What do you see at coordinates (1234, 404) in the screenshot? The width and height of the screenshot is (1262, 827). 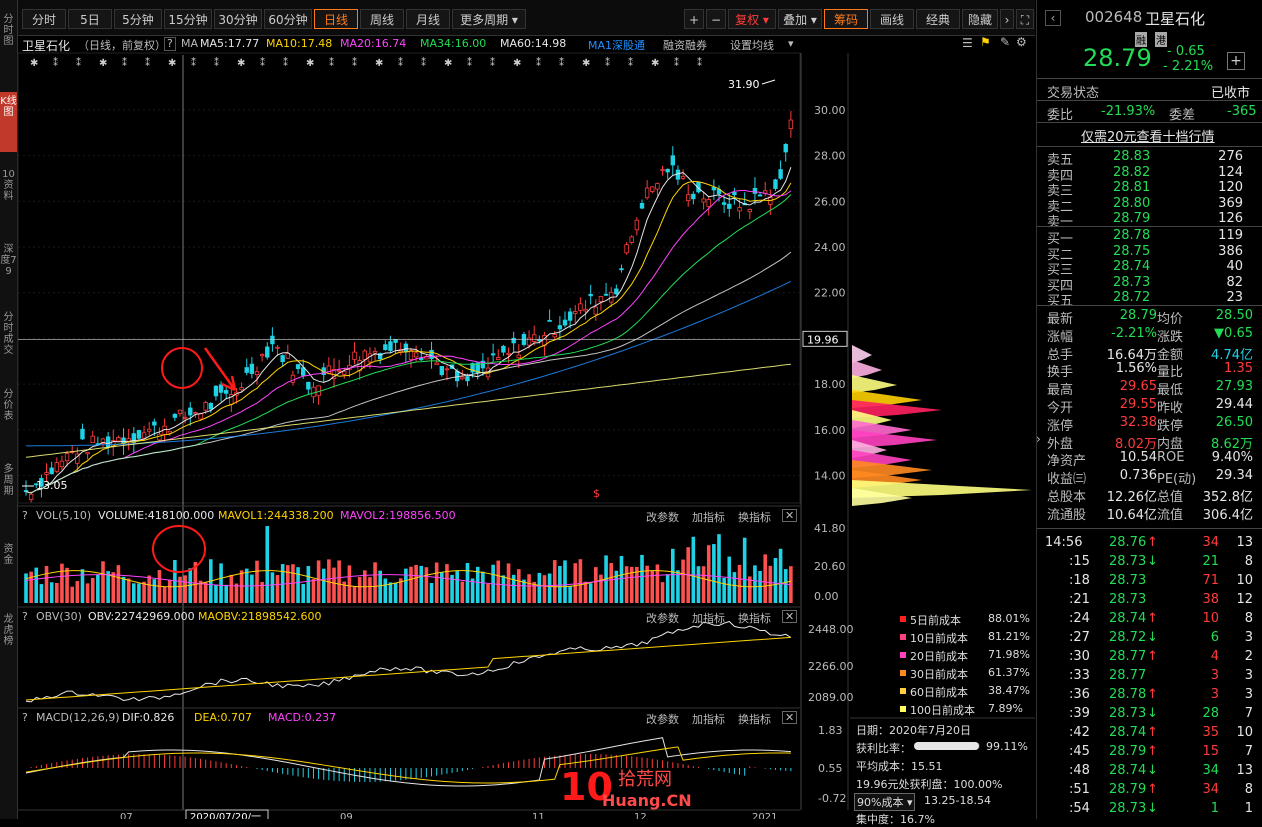 I see `stat-value: 29.44` at bounding box center [1234, 404].